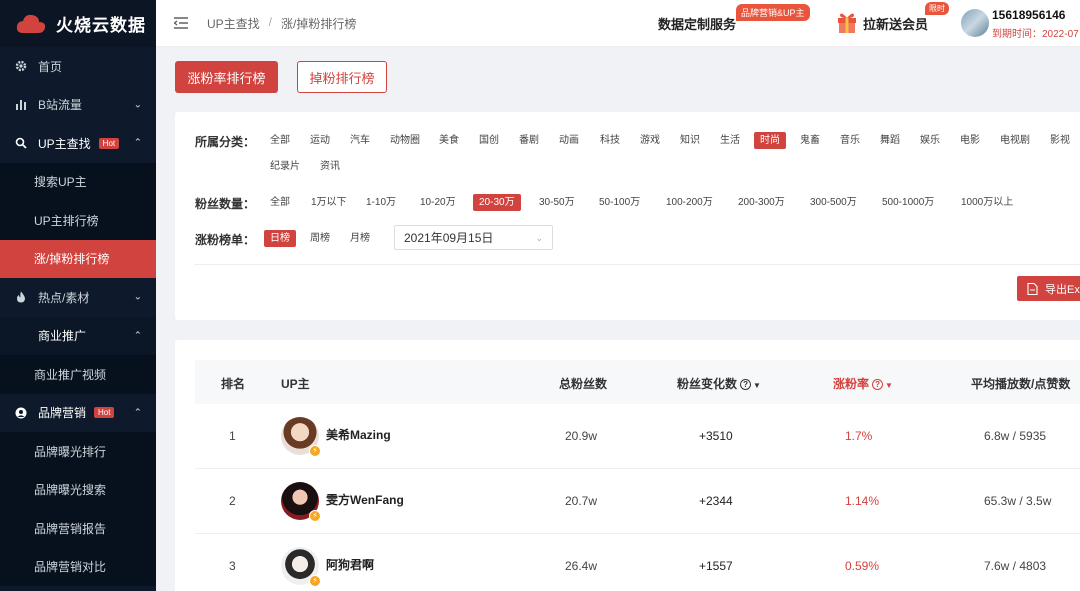 The image size is (1080, 591). Describe the element at coordinates (78, 489) in the screenshot. I see `sidebar-item-brand-exposure-search: 品牌曝光搜索` at that location.